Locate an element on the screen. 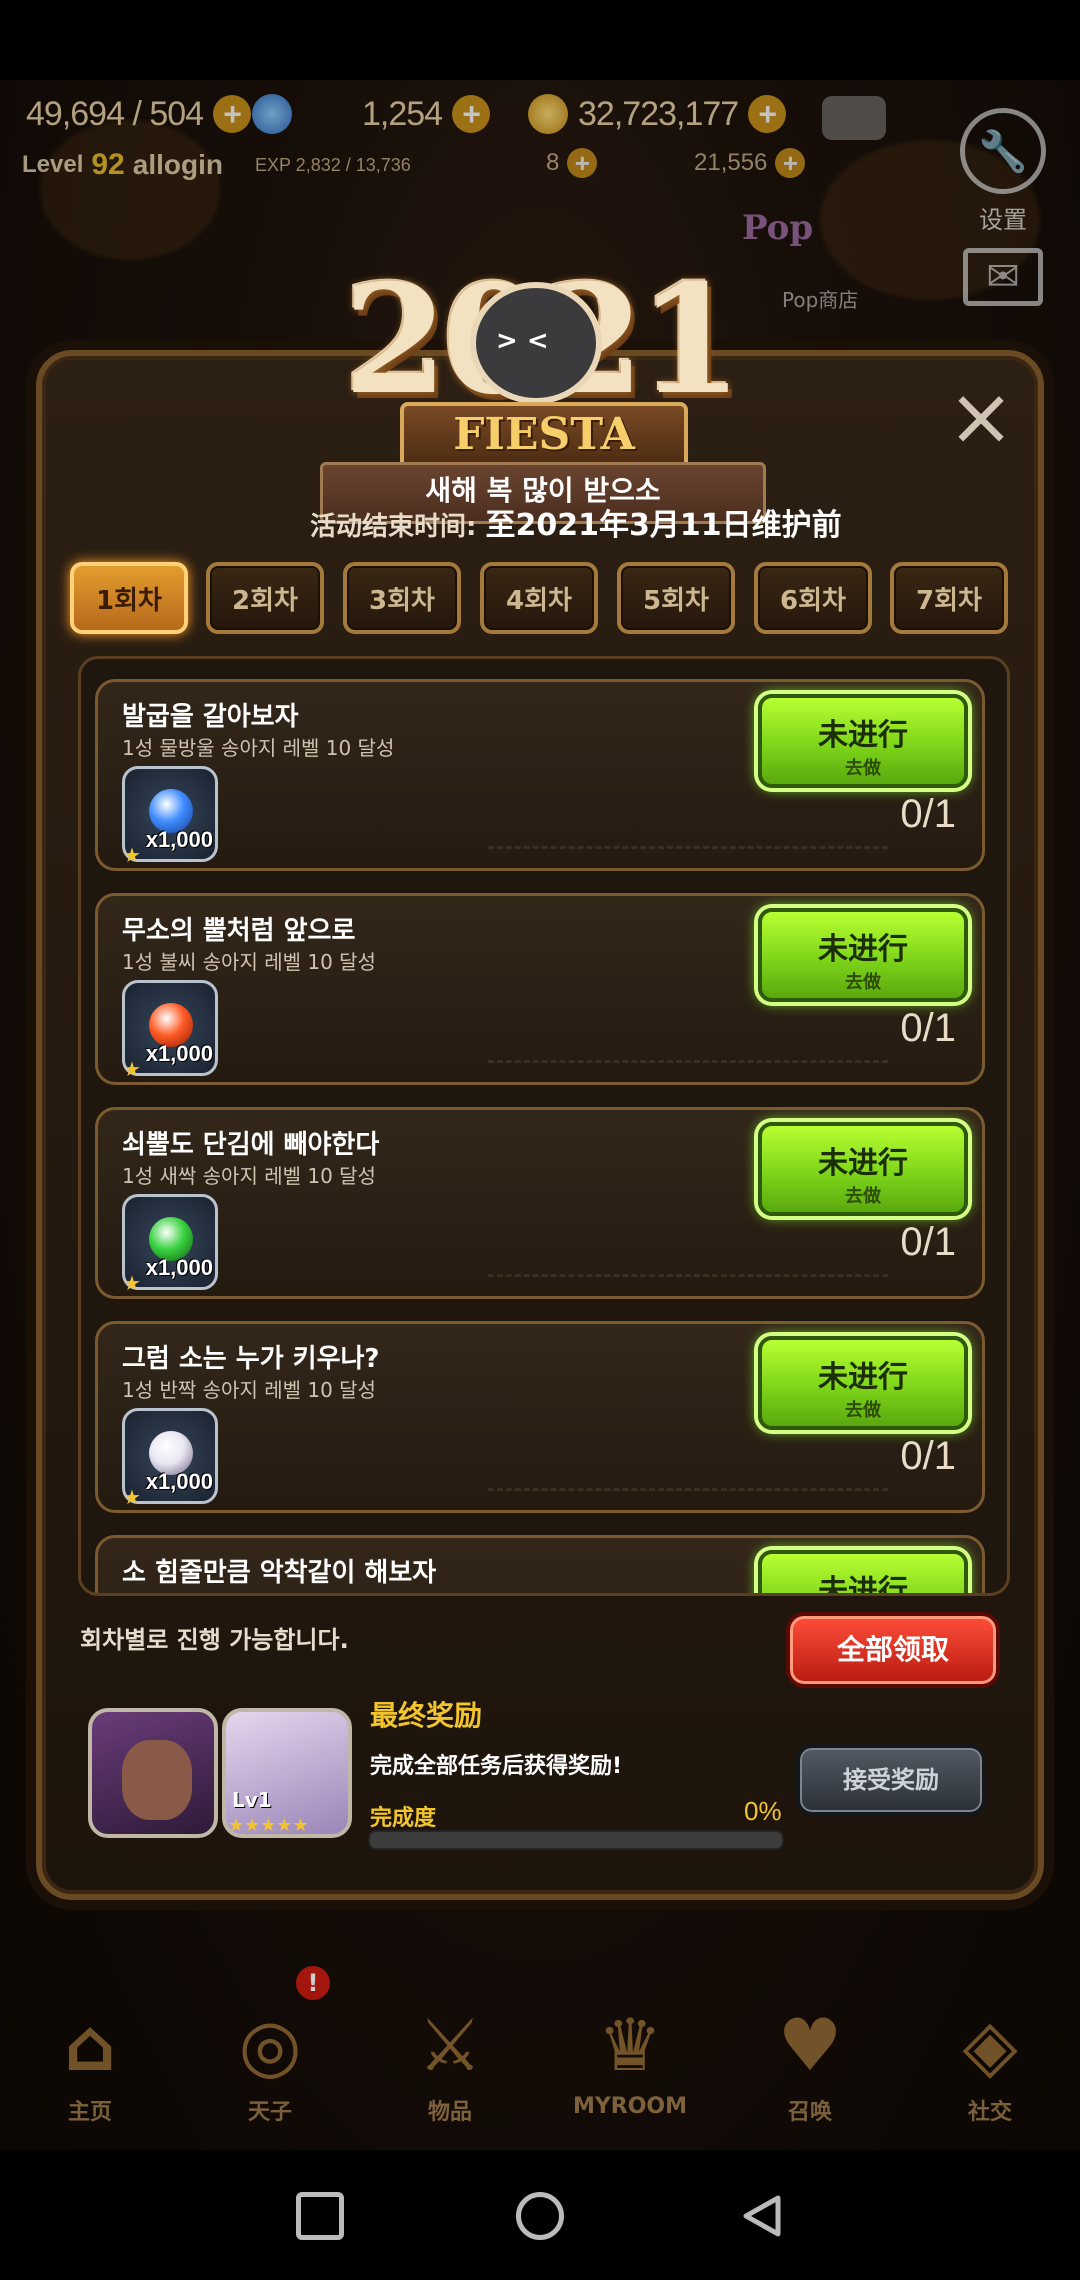 Image resolution: width=1080 pixels, height=2280 pixels. nav-tenshi: ◎ 天子 is located at coordinates (270, 2070).